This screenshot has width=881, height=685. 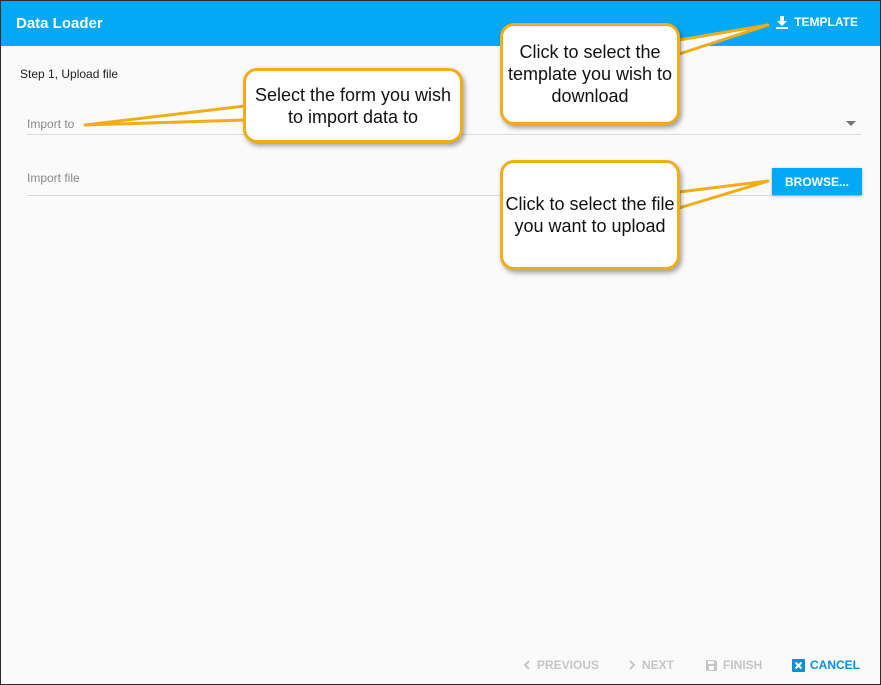 I want to click on previous-button: PREVIOUS, so click(x=560, y=665).